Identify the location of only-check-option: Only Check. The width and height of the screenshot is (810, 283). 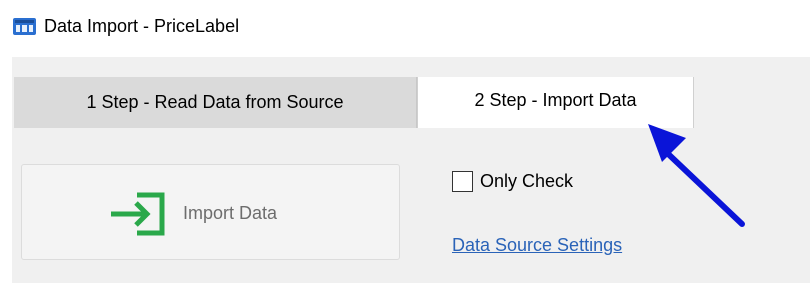
(512, 181).